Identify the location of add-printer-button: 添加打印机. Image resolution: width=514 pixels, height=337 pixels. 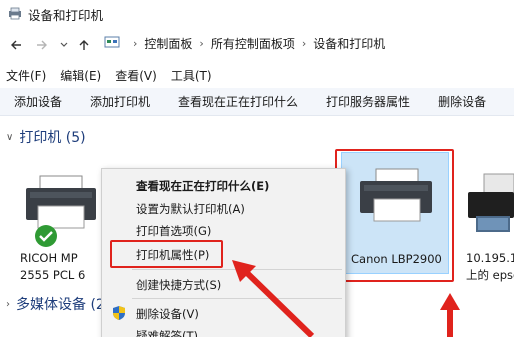
(120, 101).